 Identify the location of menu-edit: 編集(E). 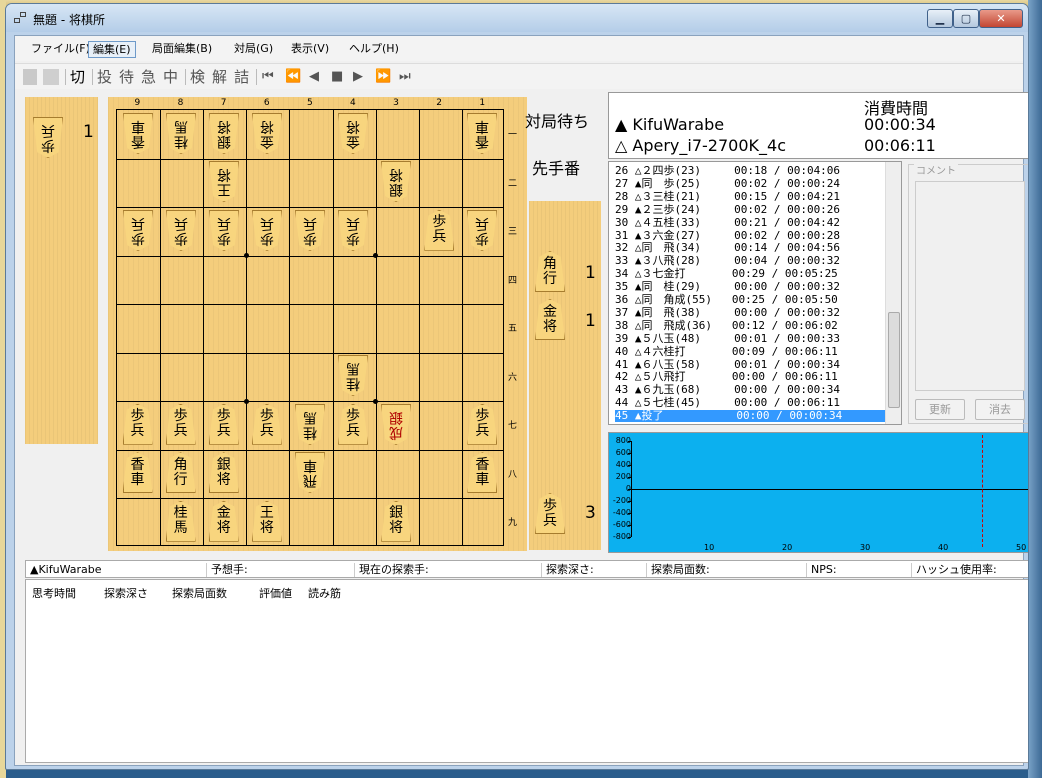
(112, 49).